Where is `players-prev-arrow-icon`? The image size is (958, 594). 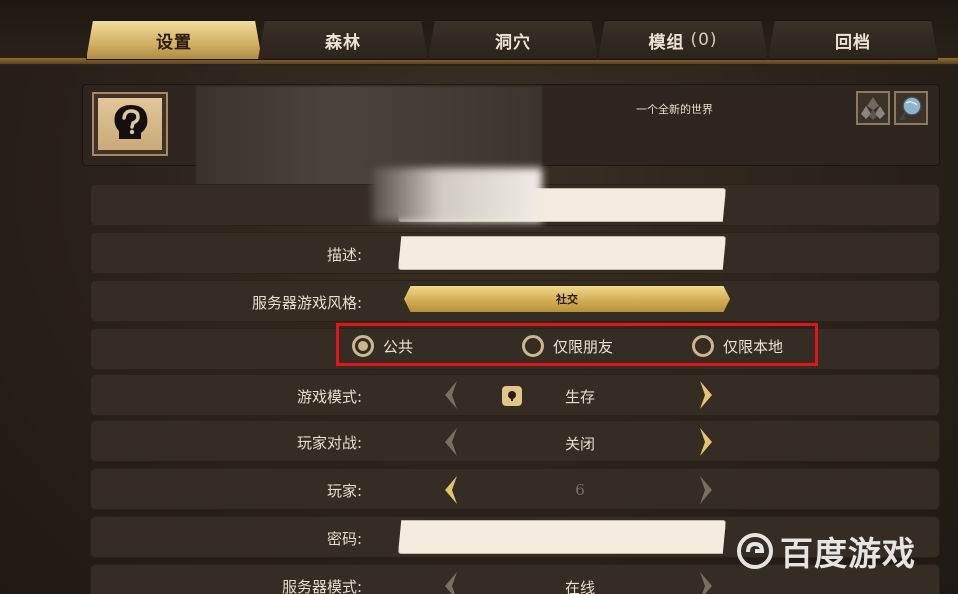 players-prev-arrow-icon is located at coordinates (450, 490).